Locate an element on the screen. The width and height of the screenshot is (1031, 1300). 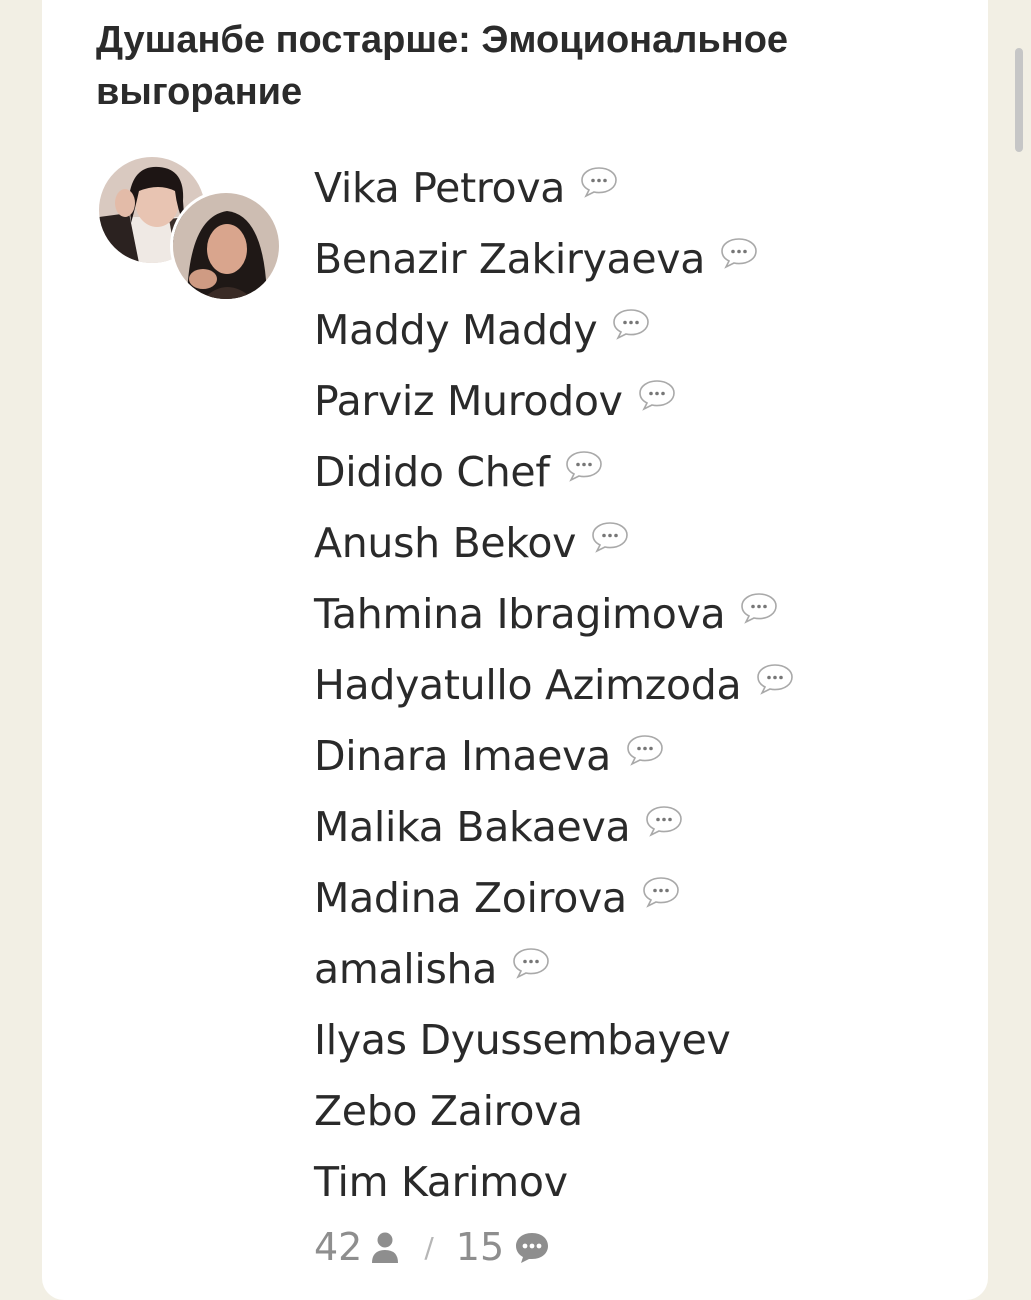
speaker-row: Zebo Zairova is located at coordinates (554, 1110).